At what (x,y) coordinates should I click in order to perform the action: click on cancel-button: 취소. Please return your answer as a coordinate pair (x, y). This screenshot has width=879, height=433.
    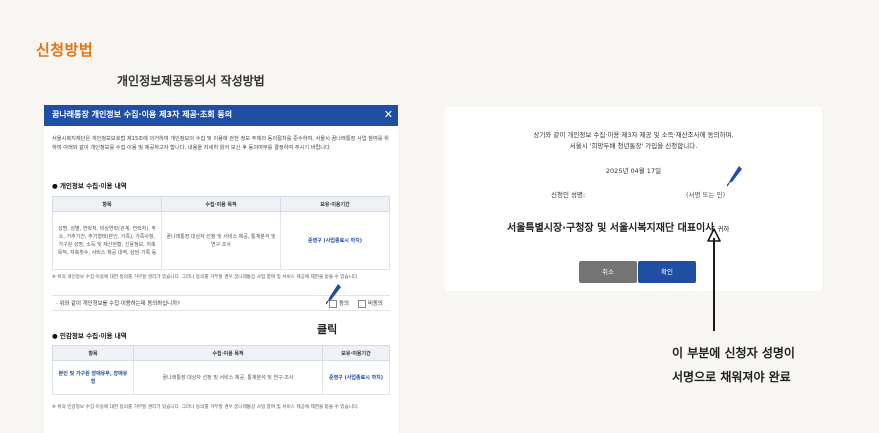
    Looking at the image, I should click on (608, 272).